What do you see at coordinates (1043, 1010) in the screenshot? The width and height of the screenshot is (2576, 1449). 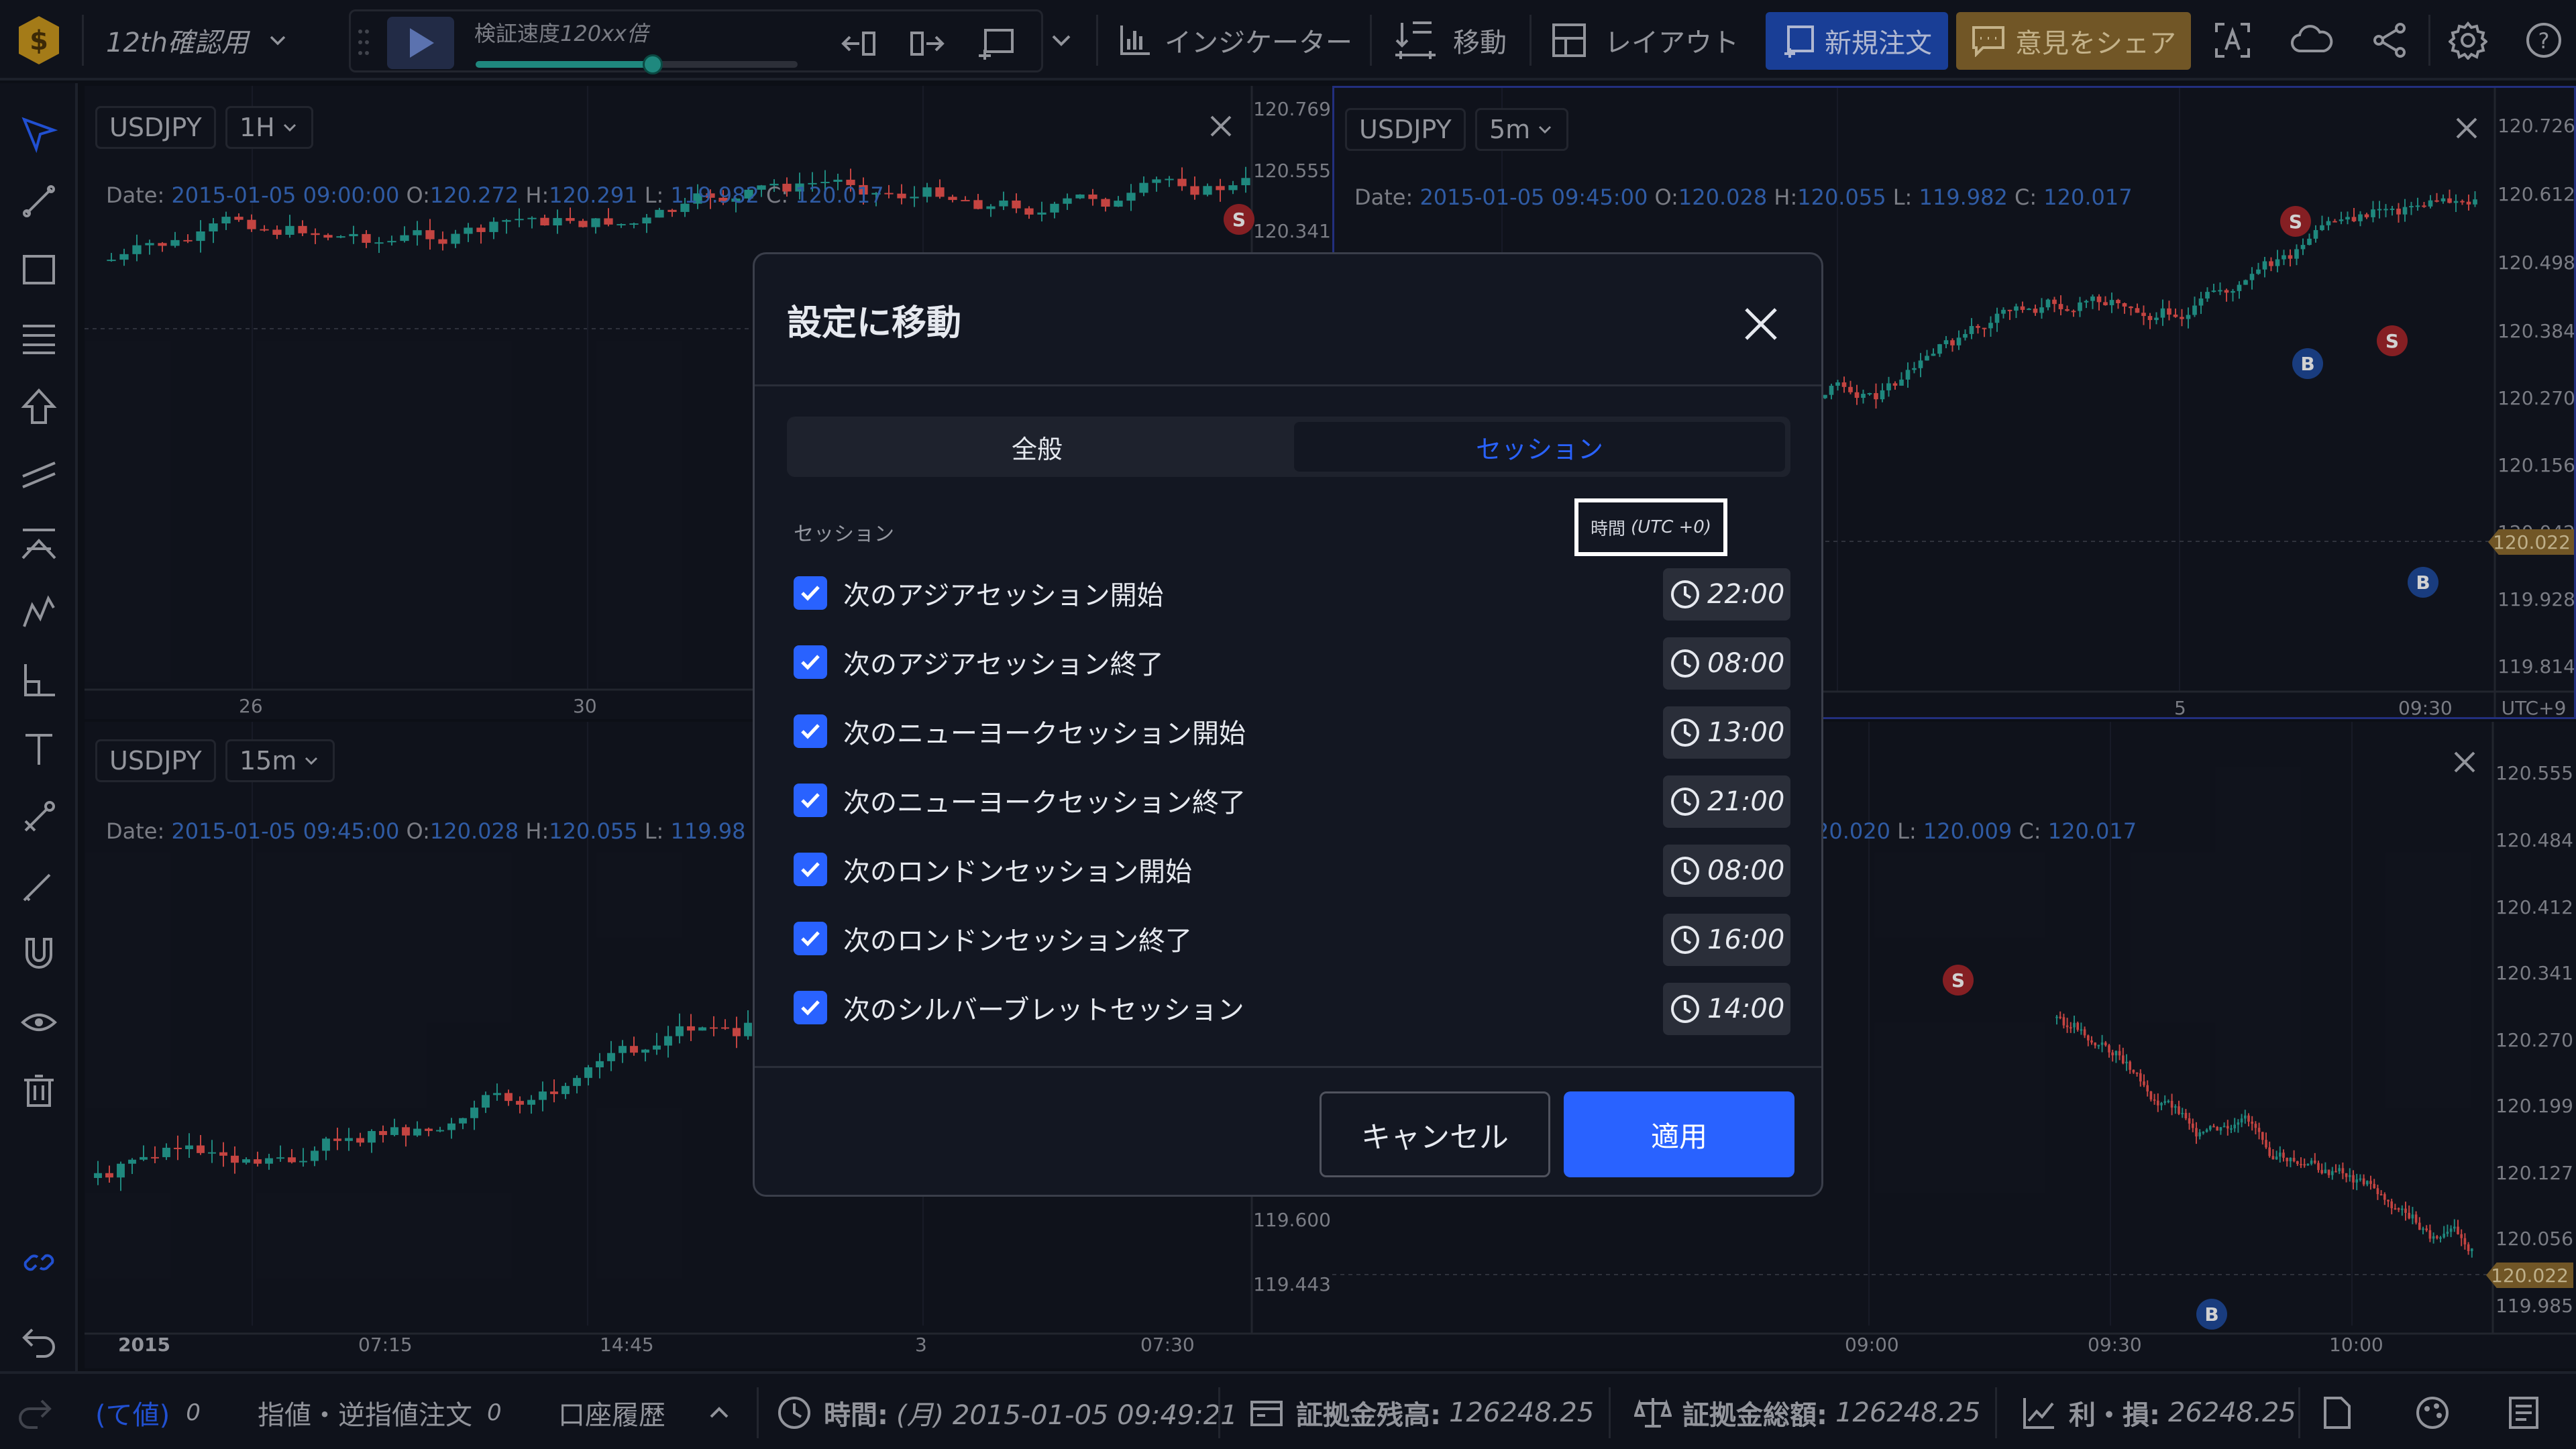 I see `session-label: 次のシルバーブレットセッション` at bounding box center [1043, 1010].